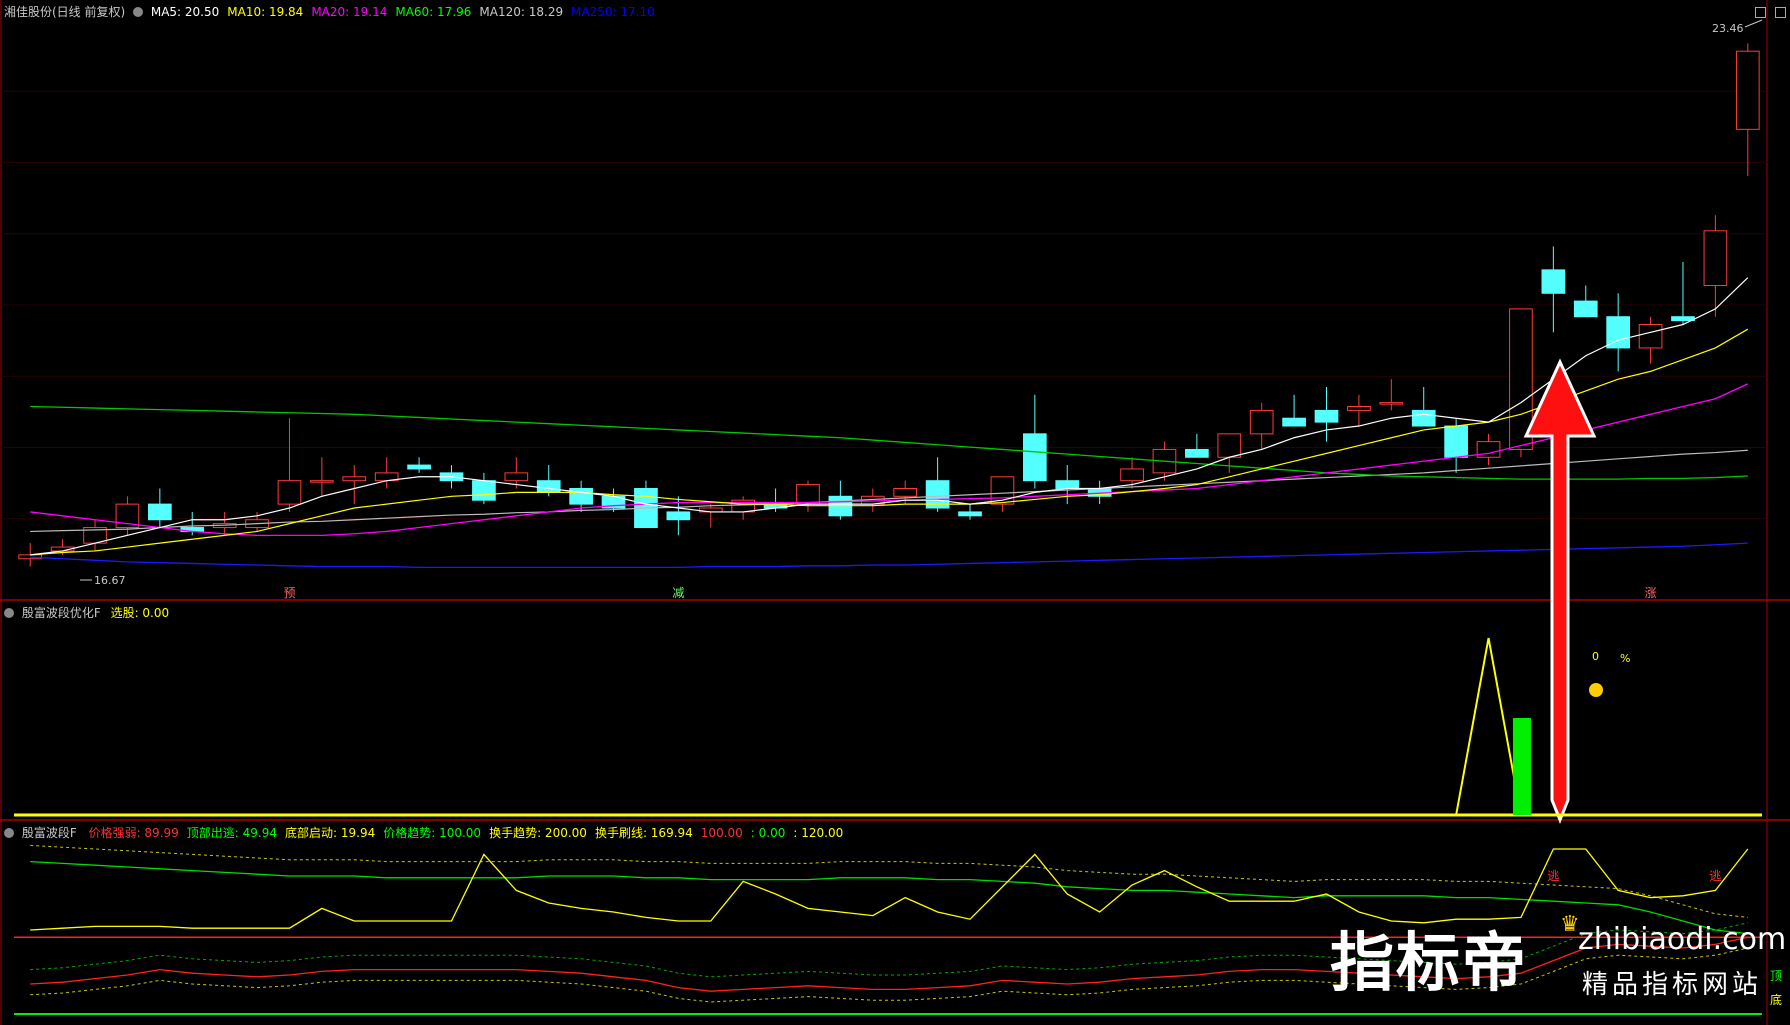 The height and width of the screenshot is (1025, 1790). I want to click on ma-legend-item: MA5: 20.50, so click(185, 12).